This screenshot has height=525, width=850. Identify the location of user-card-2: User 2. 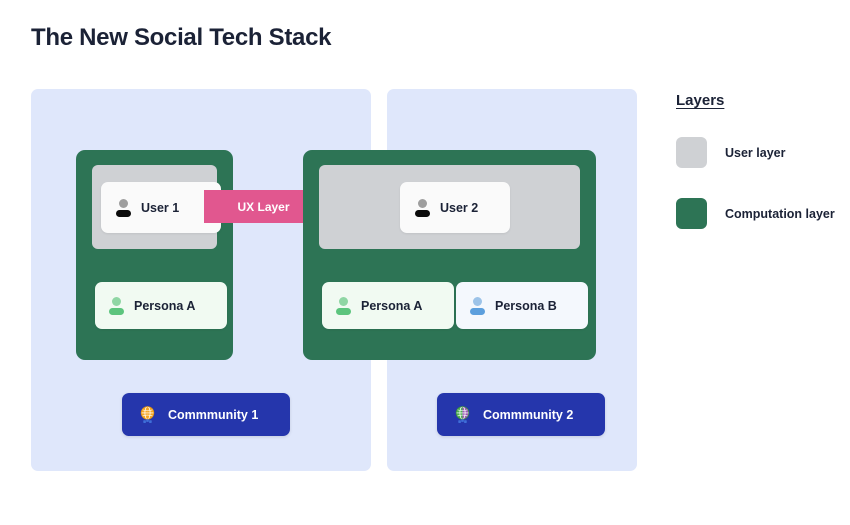
(455, 207).